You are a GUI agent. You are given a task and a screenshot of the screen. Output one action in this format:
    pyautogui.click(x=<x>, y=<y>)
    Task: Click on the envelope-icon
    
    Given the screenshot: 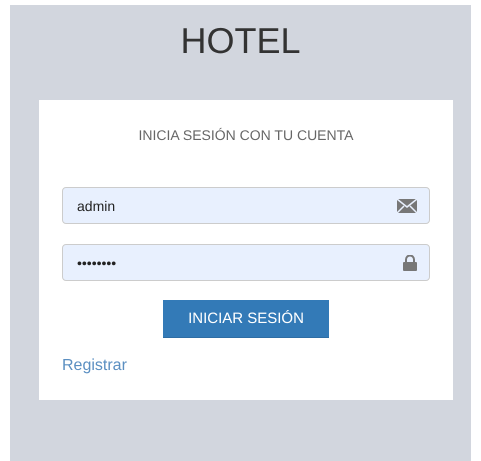 What is the action you would take?
    pyautogui.click(x=407, y=205)
    